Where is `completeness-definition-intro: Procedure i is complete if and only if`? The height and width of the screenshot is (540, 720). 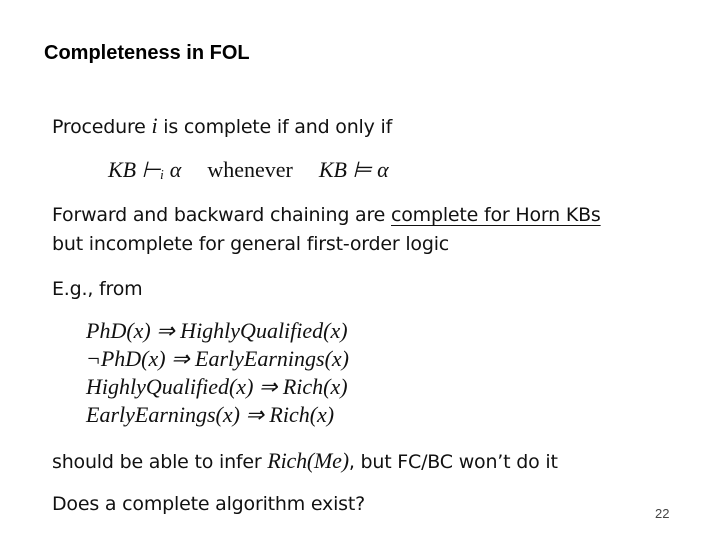
completeness-definition-intro: Procedure i is complete if and only if is located at coordinates (222, 126).